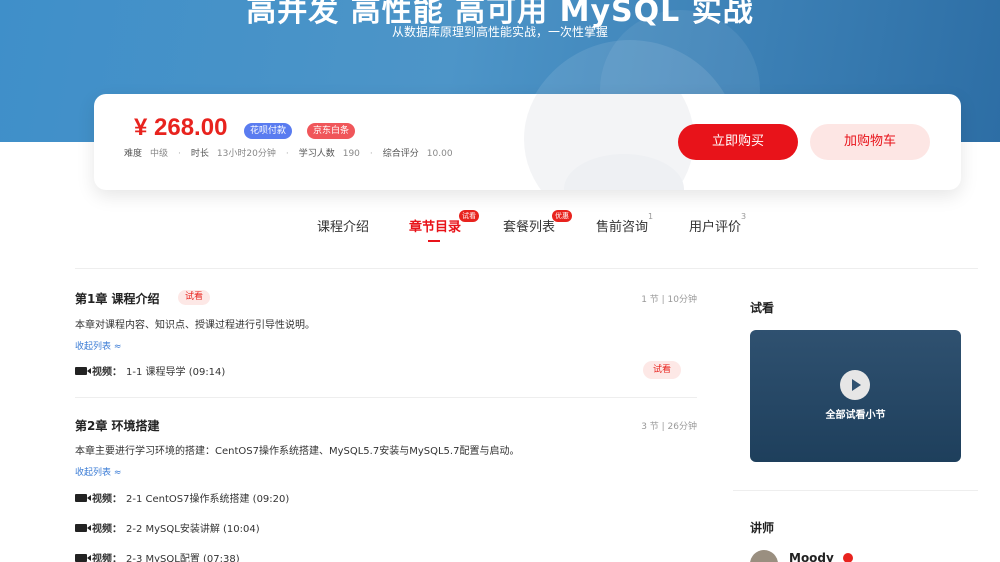 Image resolution: width=1000 pixels, height=562 pixels. I want to click on play-icon, so click(855, 385).